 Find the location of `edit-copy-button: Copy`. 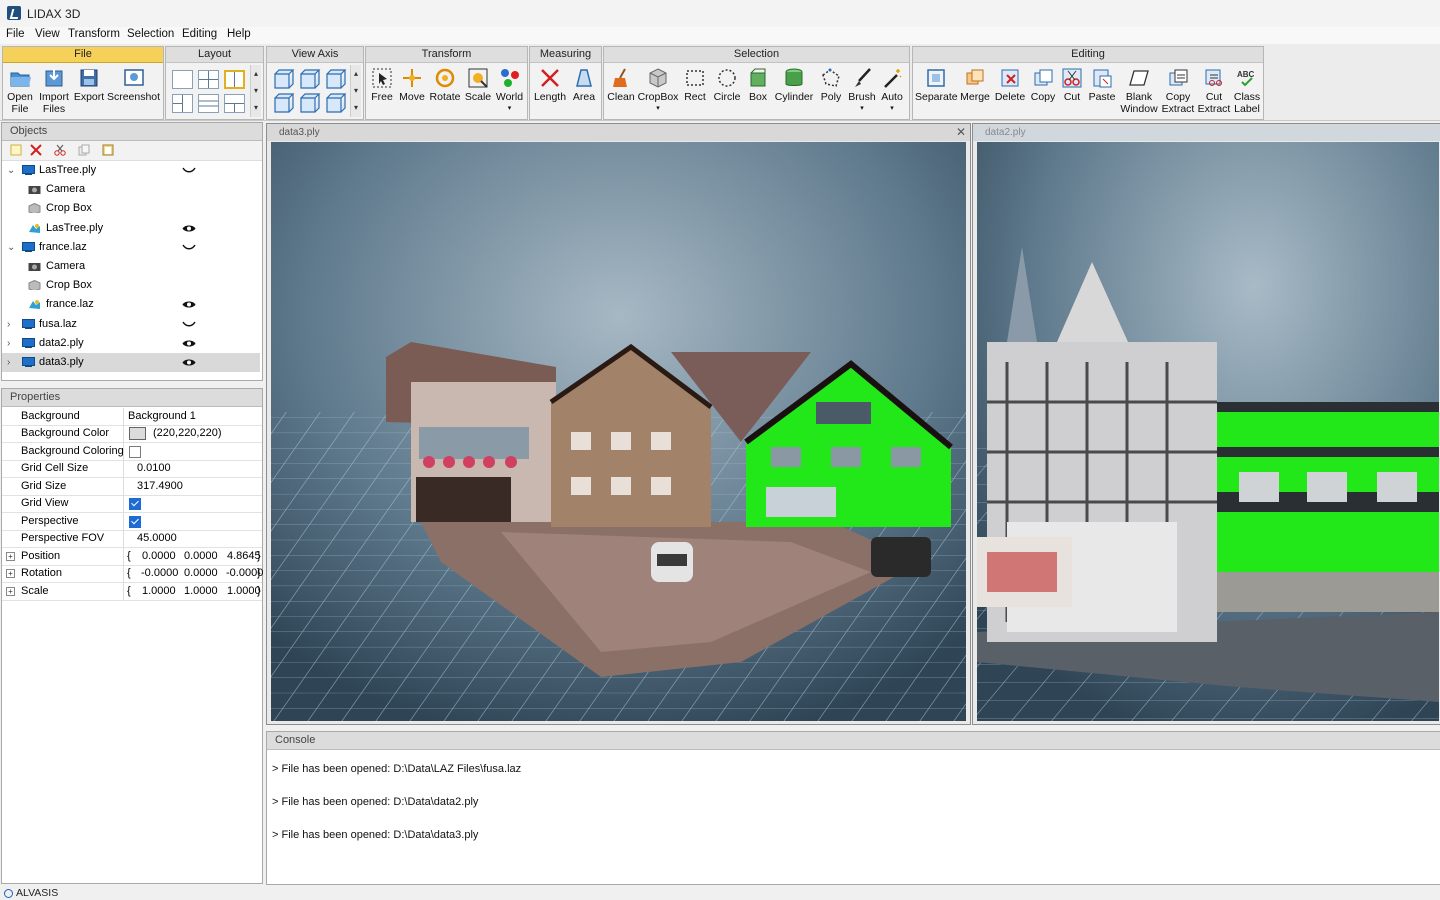

edit-copy-button: Copy is located at coordinates (1043, 91).